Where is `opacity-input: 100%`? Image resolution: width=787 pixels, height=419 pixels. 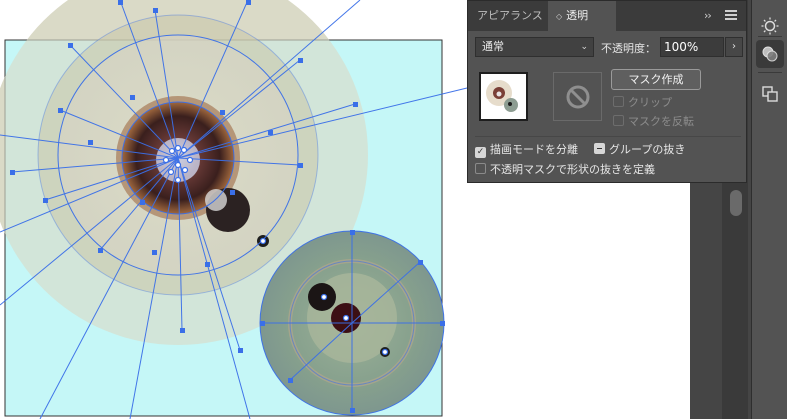 opacity-input: 100% is located at coordinates (692, 47).